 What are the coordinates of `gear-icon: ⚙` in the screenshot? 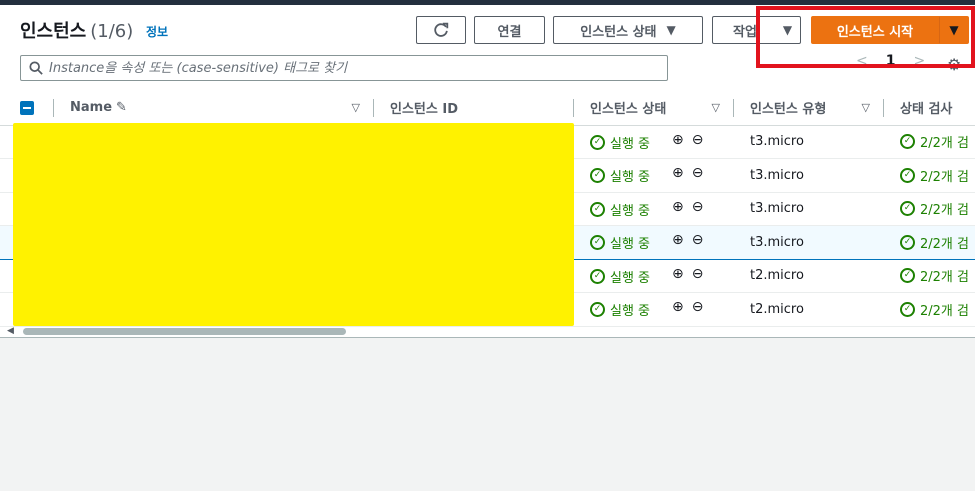 It's located at (954, 64).